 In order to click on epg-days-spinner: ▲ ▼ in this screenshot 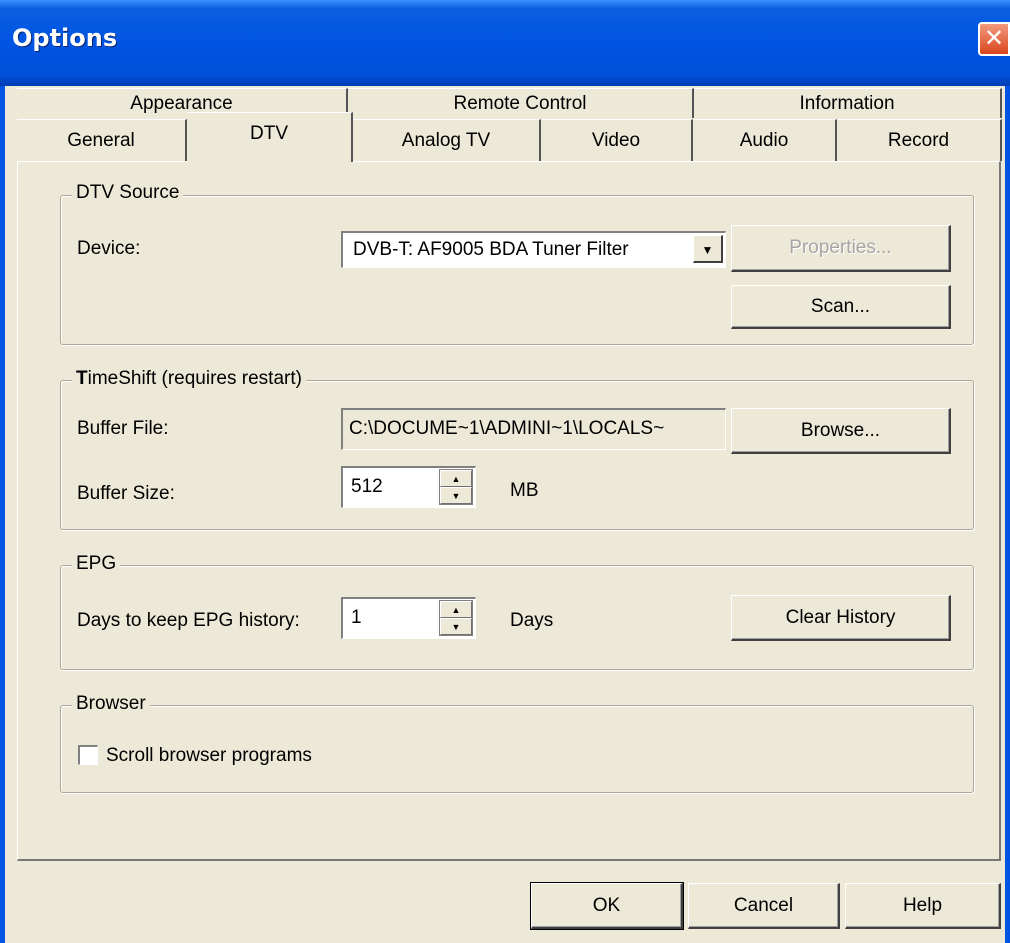, I will do `click(456, 618)`.